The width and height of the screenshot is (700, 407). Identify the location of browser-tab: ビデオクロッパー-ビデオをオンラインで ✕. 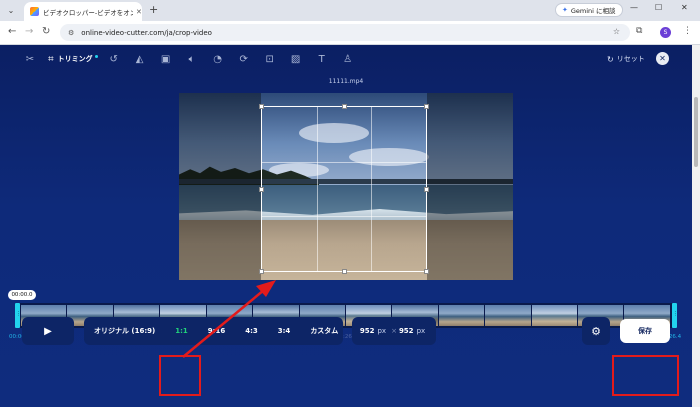
(83, 11).